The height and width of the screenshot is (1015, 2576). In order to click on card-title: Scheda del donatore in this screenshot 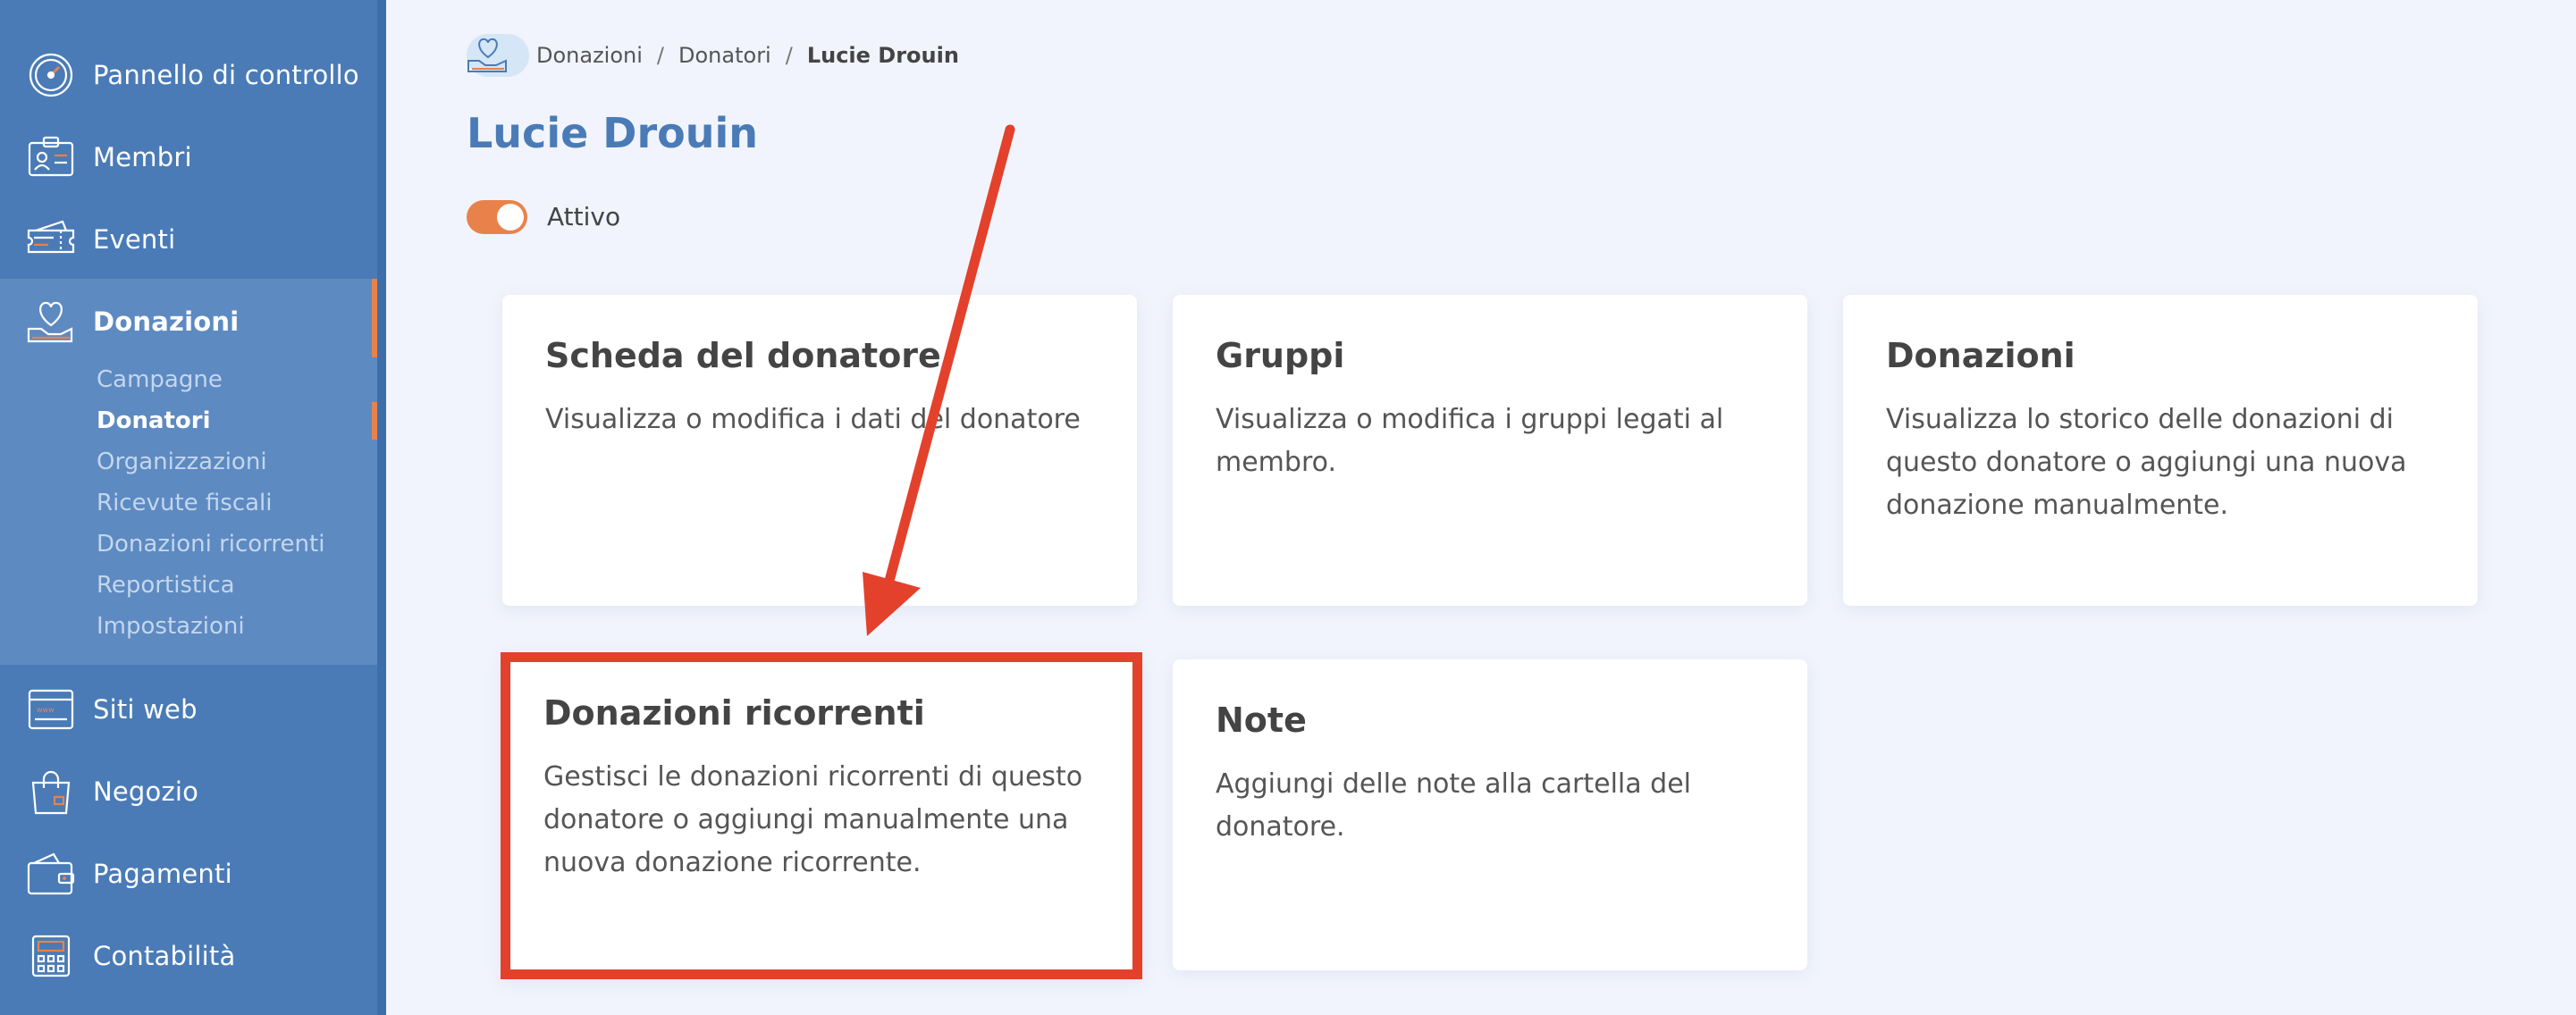, I will do `click(743, 355)`.